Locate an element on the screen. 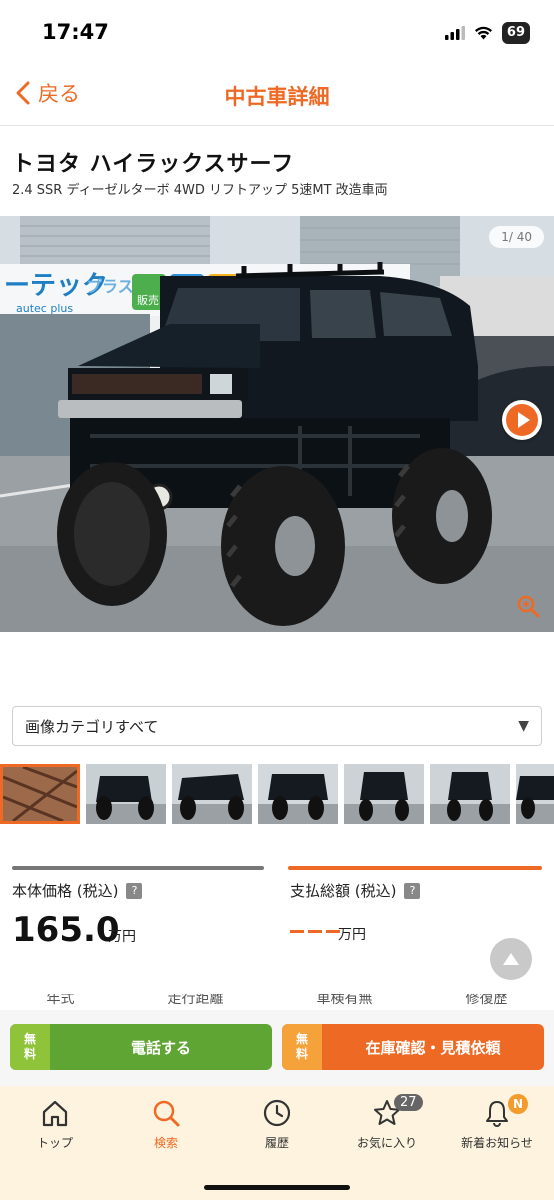  car-grade: 2.4 SSR ディーゼルターボ 4WD リフトアップ 5速MT 改造車両 is located at coordinates (200, 190).